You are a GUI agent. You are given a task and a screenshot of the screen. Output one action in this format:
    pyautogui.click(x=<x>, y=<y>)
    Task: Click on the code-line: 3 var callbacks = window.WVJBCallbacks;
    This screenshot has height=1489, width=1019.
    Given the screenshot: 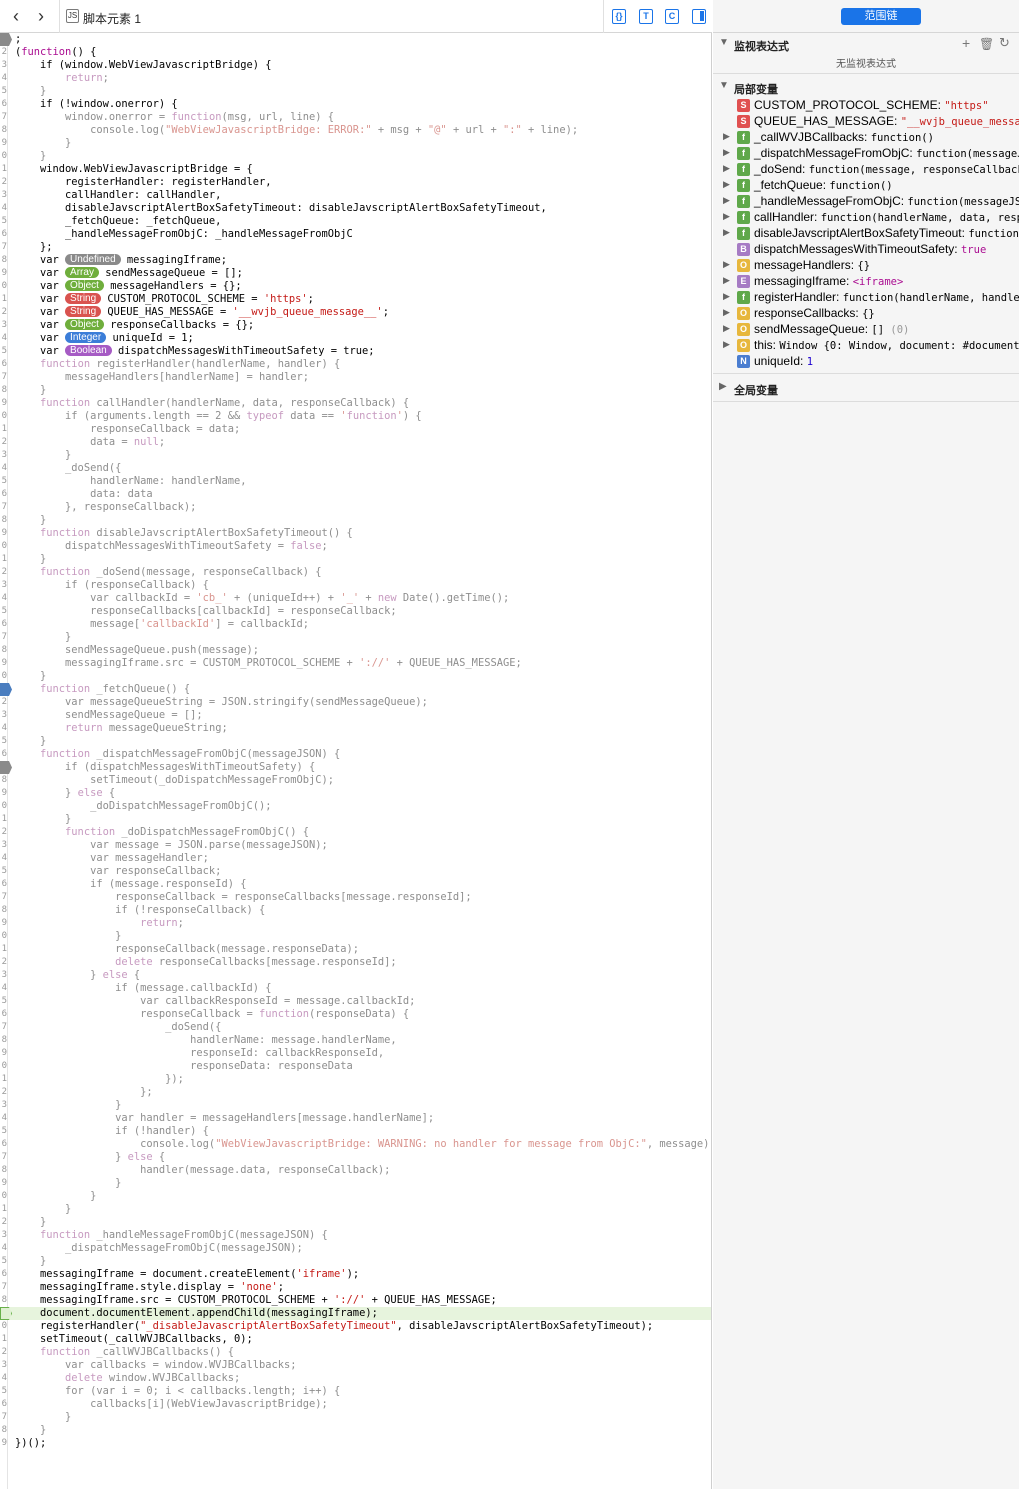 What is the action you would take?
    pyautogui.click(x=355, y=1365)
    